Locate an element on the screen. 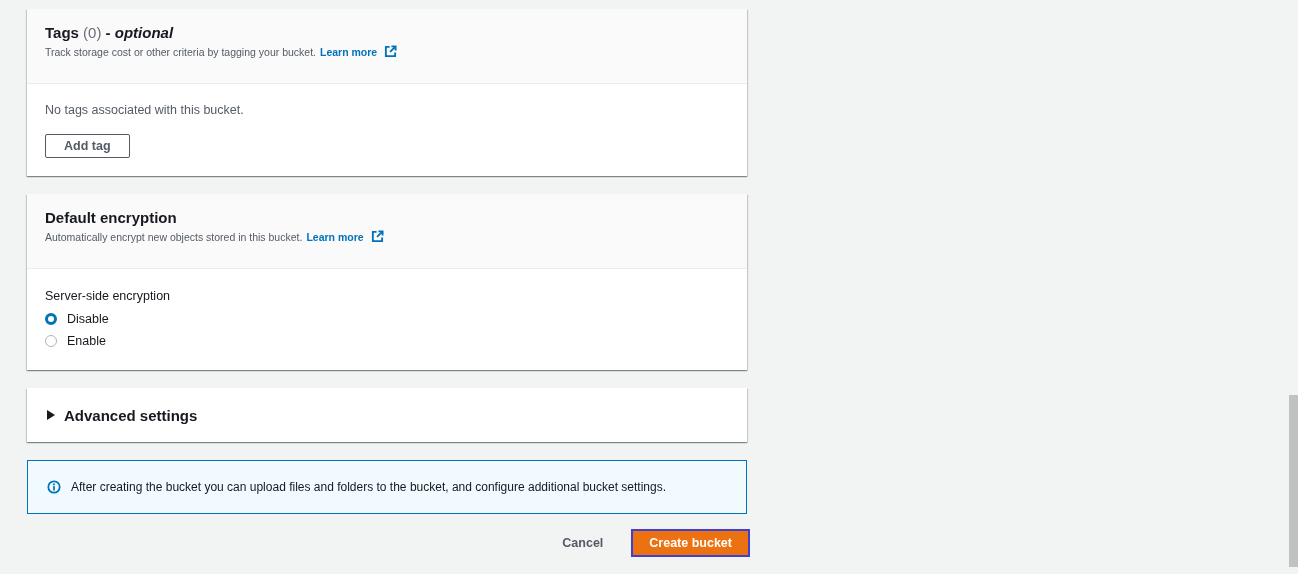 This screenshot has width=1298, height=574. section-description: Track storage cost or other criteria by tagging your bucket. is located at coordinates (180, 51).